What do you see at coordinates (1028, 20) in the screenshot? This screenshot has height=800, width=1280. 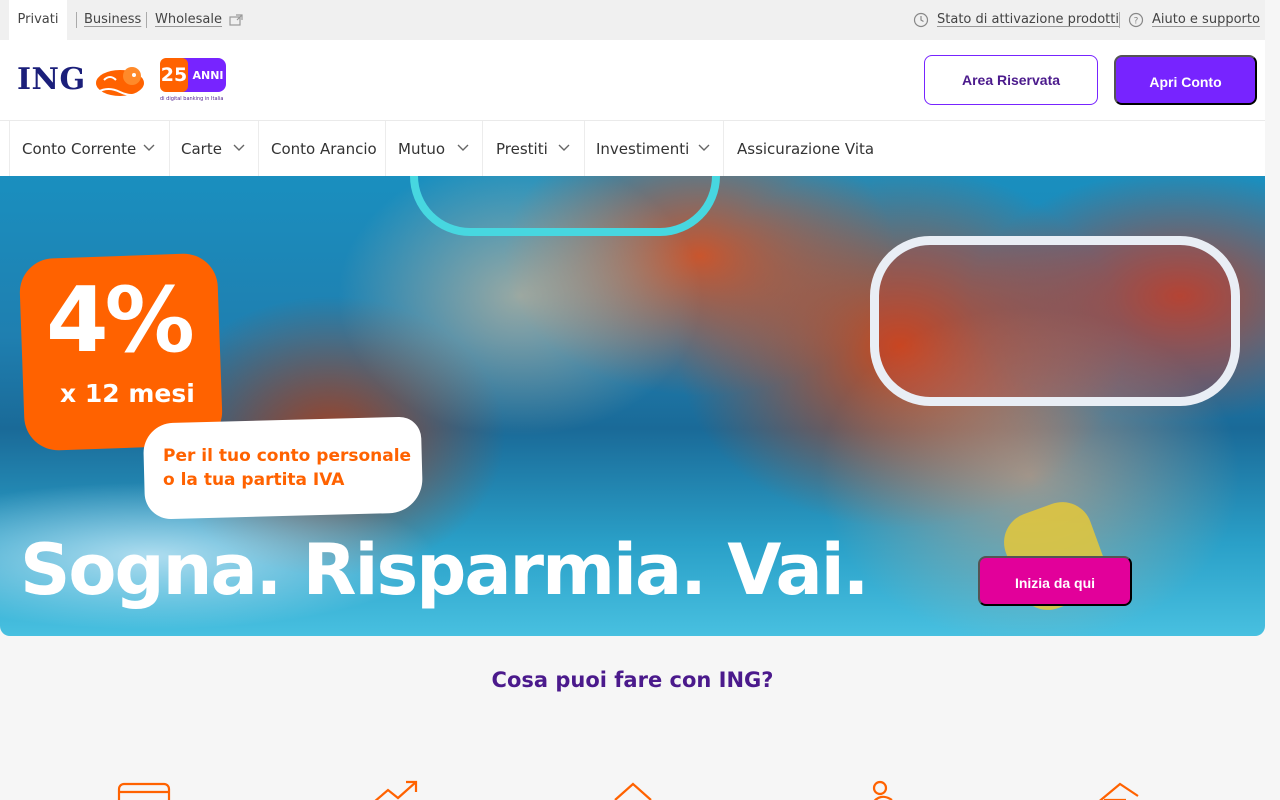 I see `product-activation-link: Stato di attivazione prodotti` at bounding box center [1028, 20].